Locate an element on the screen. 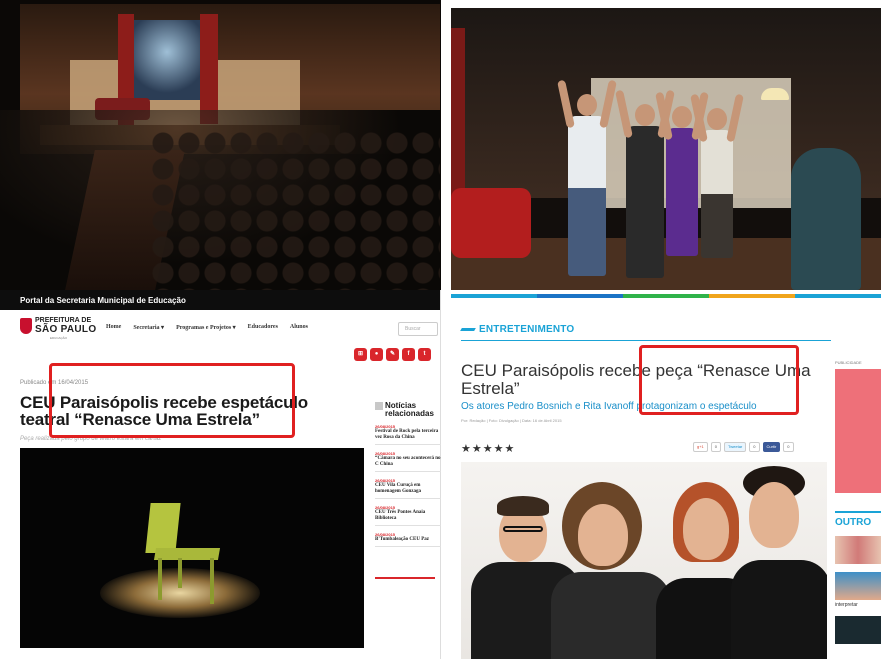 Image resolution: width=881 pixels, height=659 pixels. like-count: 0 is located at coordinates (788, 447).